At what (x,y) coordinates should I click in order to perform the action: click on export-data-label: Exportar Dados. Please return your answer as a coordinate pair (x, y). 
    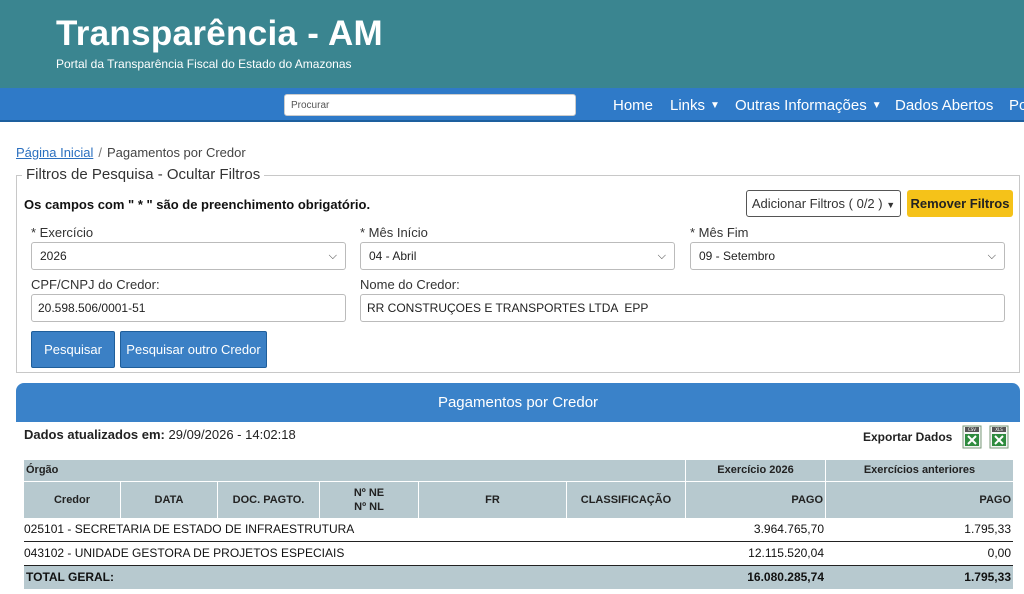
    Looking at the image, I should click on (908, 437).